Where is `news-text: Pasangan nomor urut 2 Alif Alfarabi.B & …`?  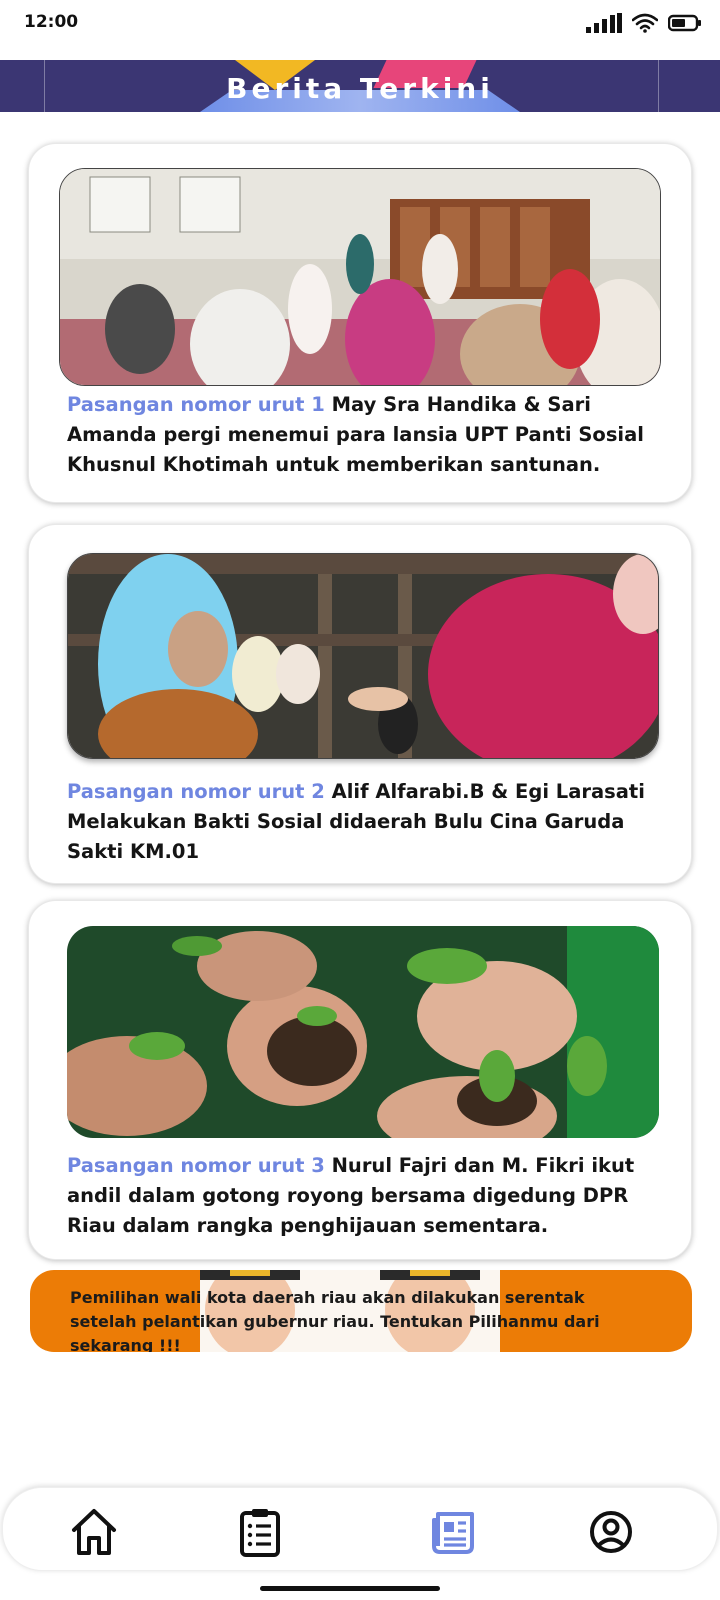
news-text: Pasangan nomor urut 2 Alif Alfarabi.B & … is located at coordinates (364, 822).